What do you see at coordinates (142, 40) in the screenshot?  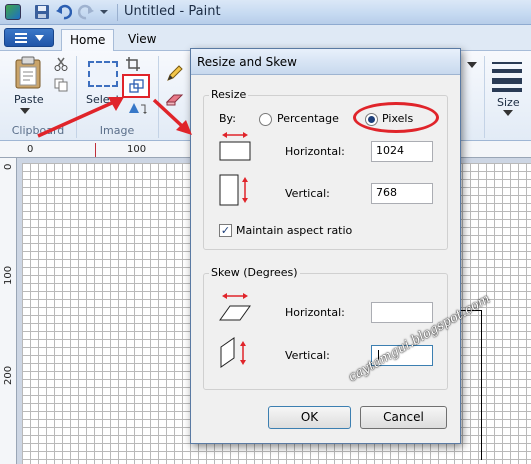 I see `tab-view: View` at bounding box center [142, 40].